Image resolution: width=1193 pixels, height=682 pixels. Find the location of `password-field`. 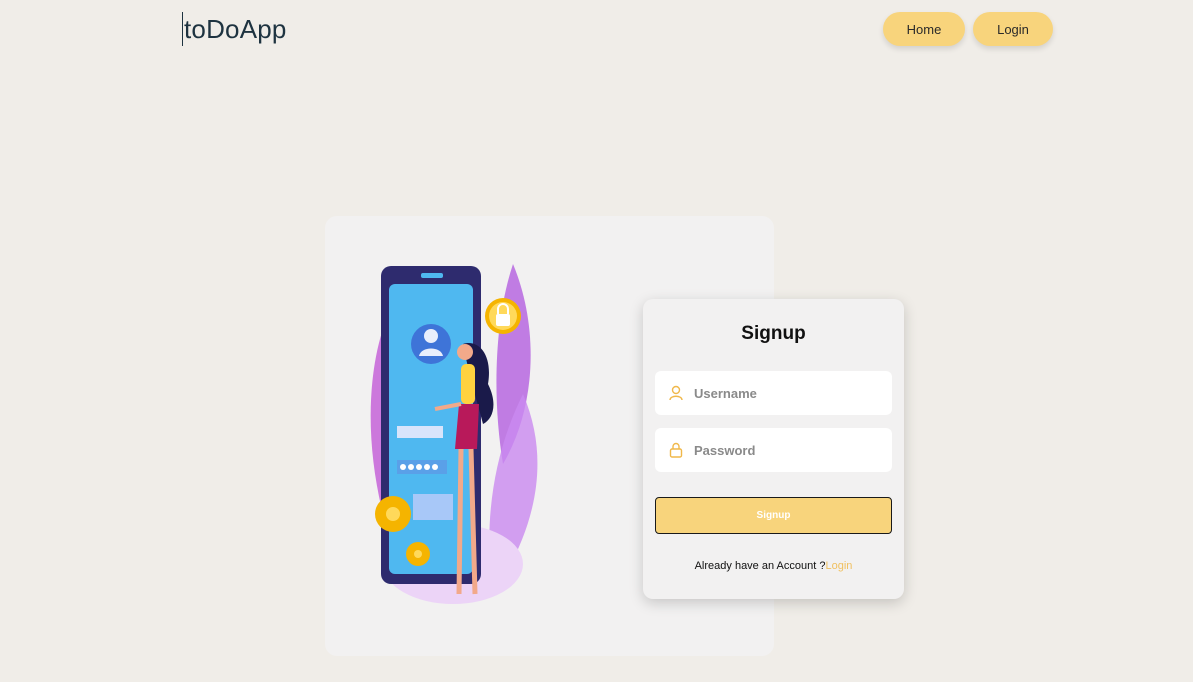

password-field is located at coordinates (773, 450).